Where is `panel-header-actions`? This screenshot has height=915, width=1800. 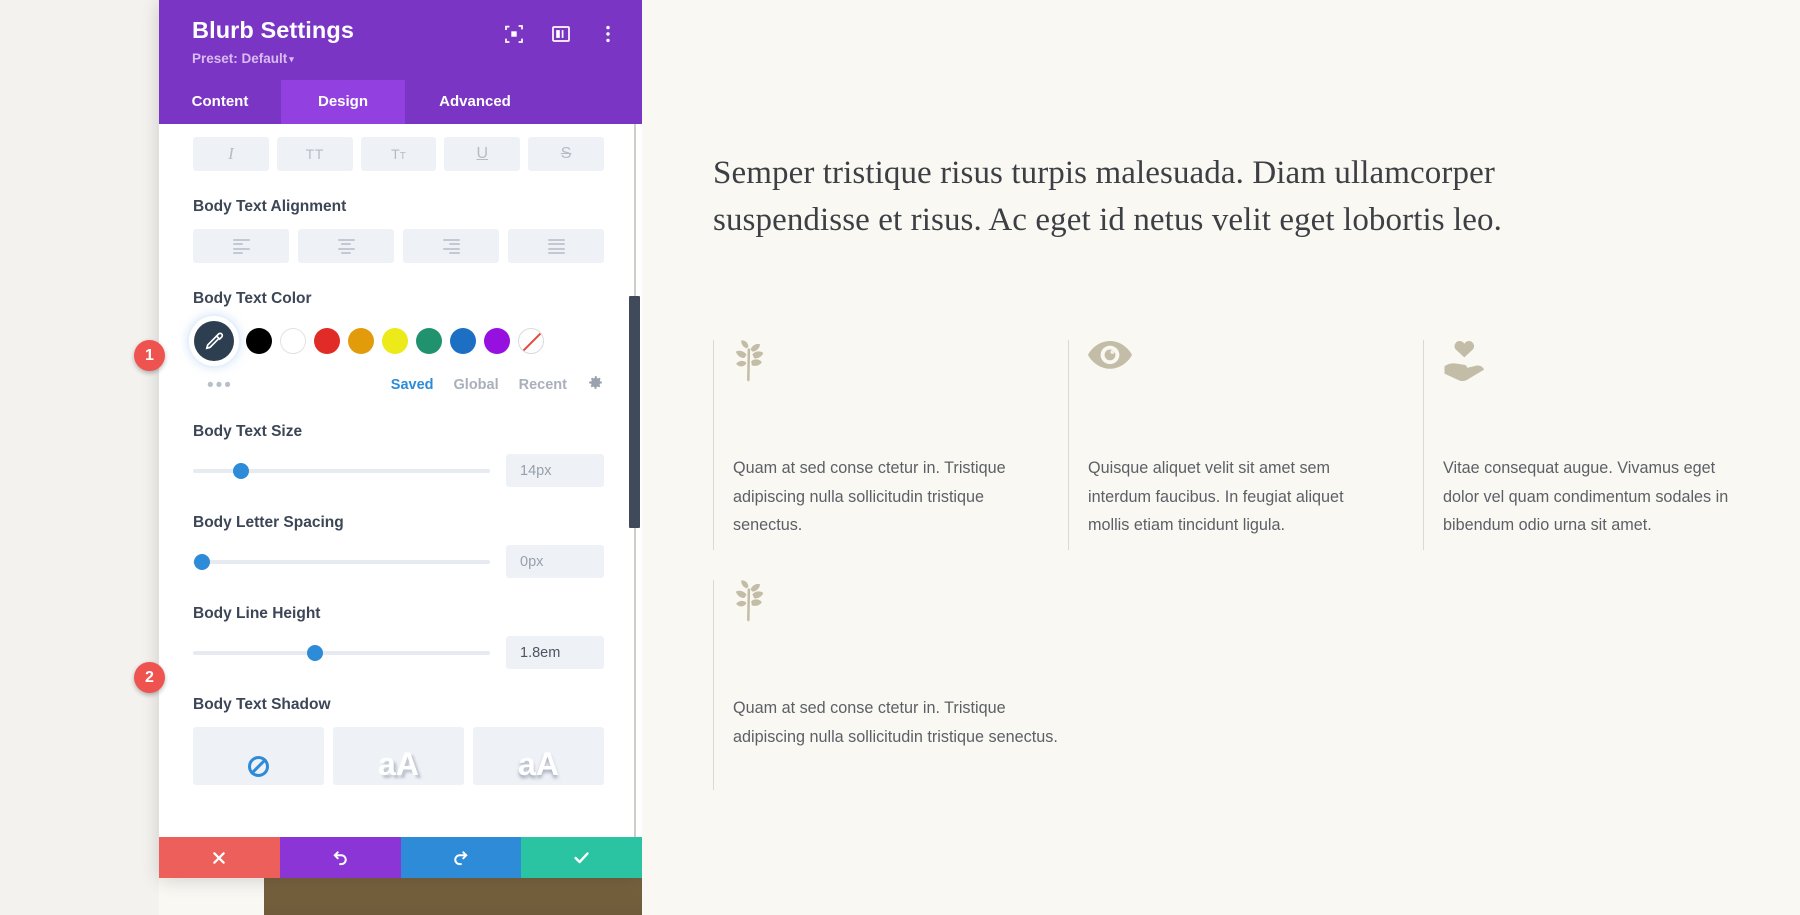
panel-header-actions is located at coordinates (561, 34).